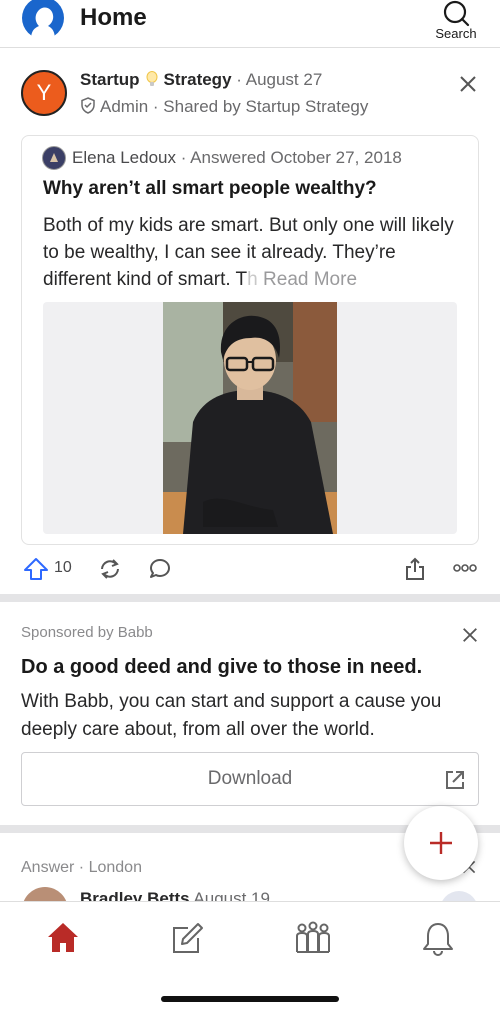 Image resolution: width=500 pixels, height=1012 pixels. Describe the element at coordinates (250, 569) in the screenshot. I see `action-bar: 10` at that location.